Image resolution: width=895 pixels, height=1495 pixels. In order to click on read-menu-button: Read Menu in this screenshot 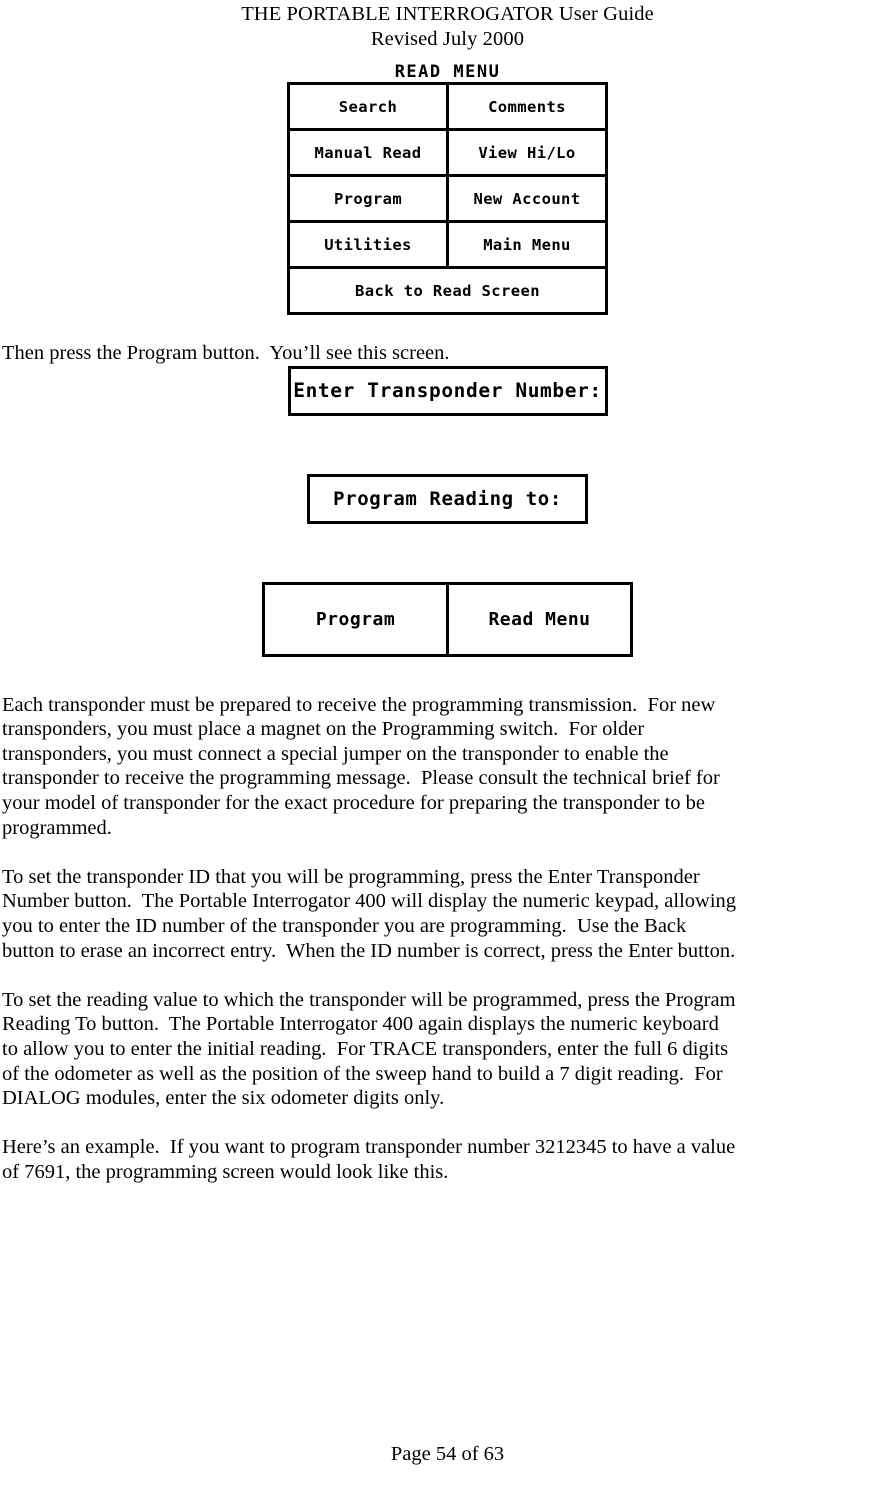, I will do `click(539, 619)`.